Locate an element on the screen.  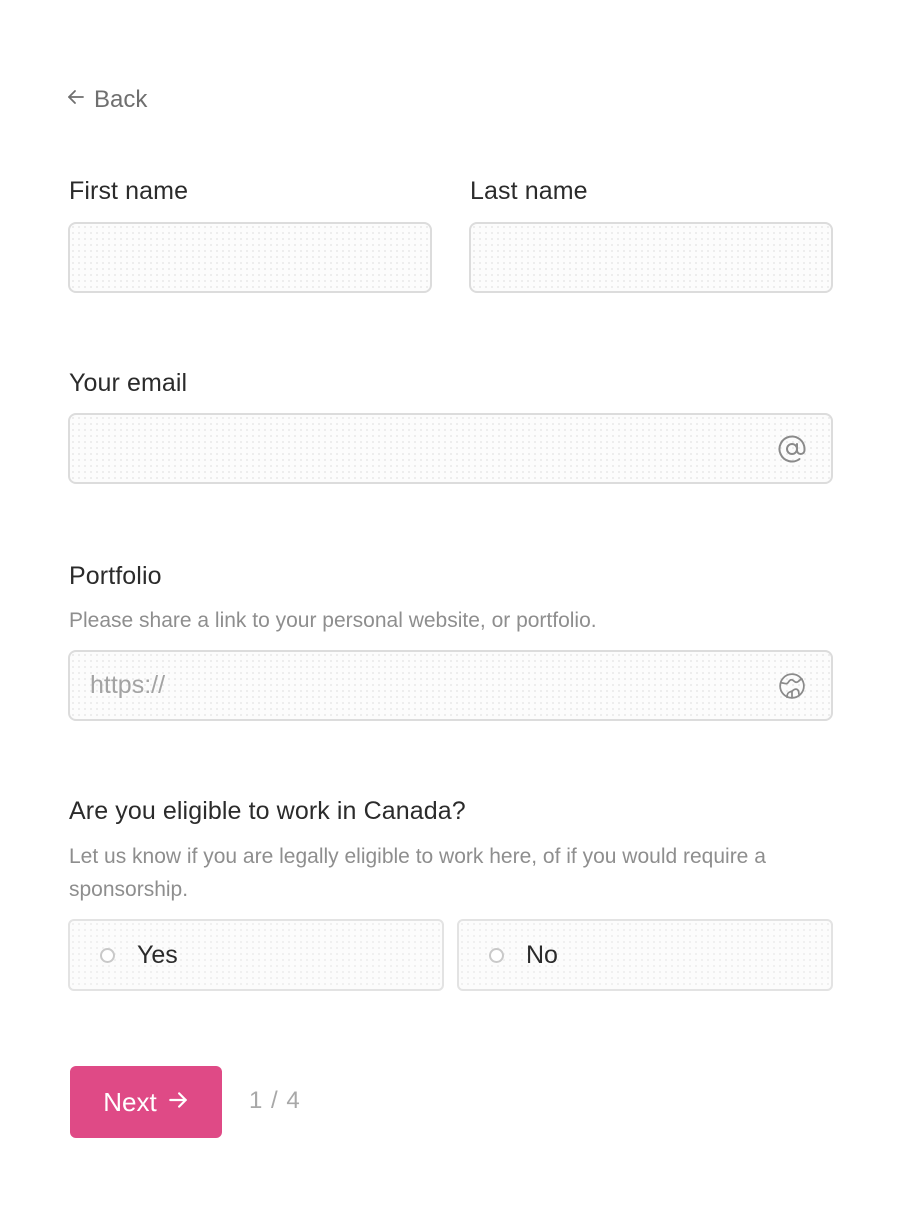
back-label: Back is located at coordinates (121, 99).